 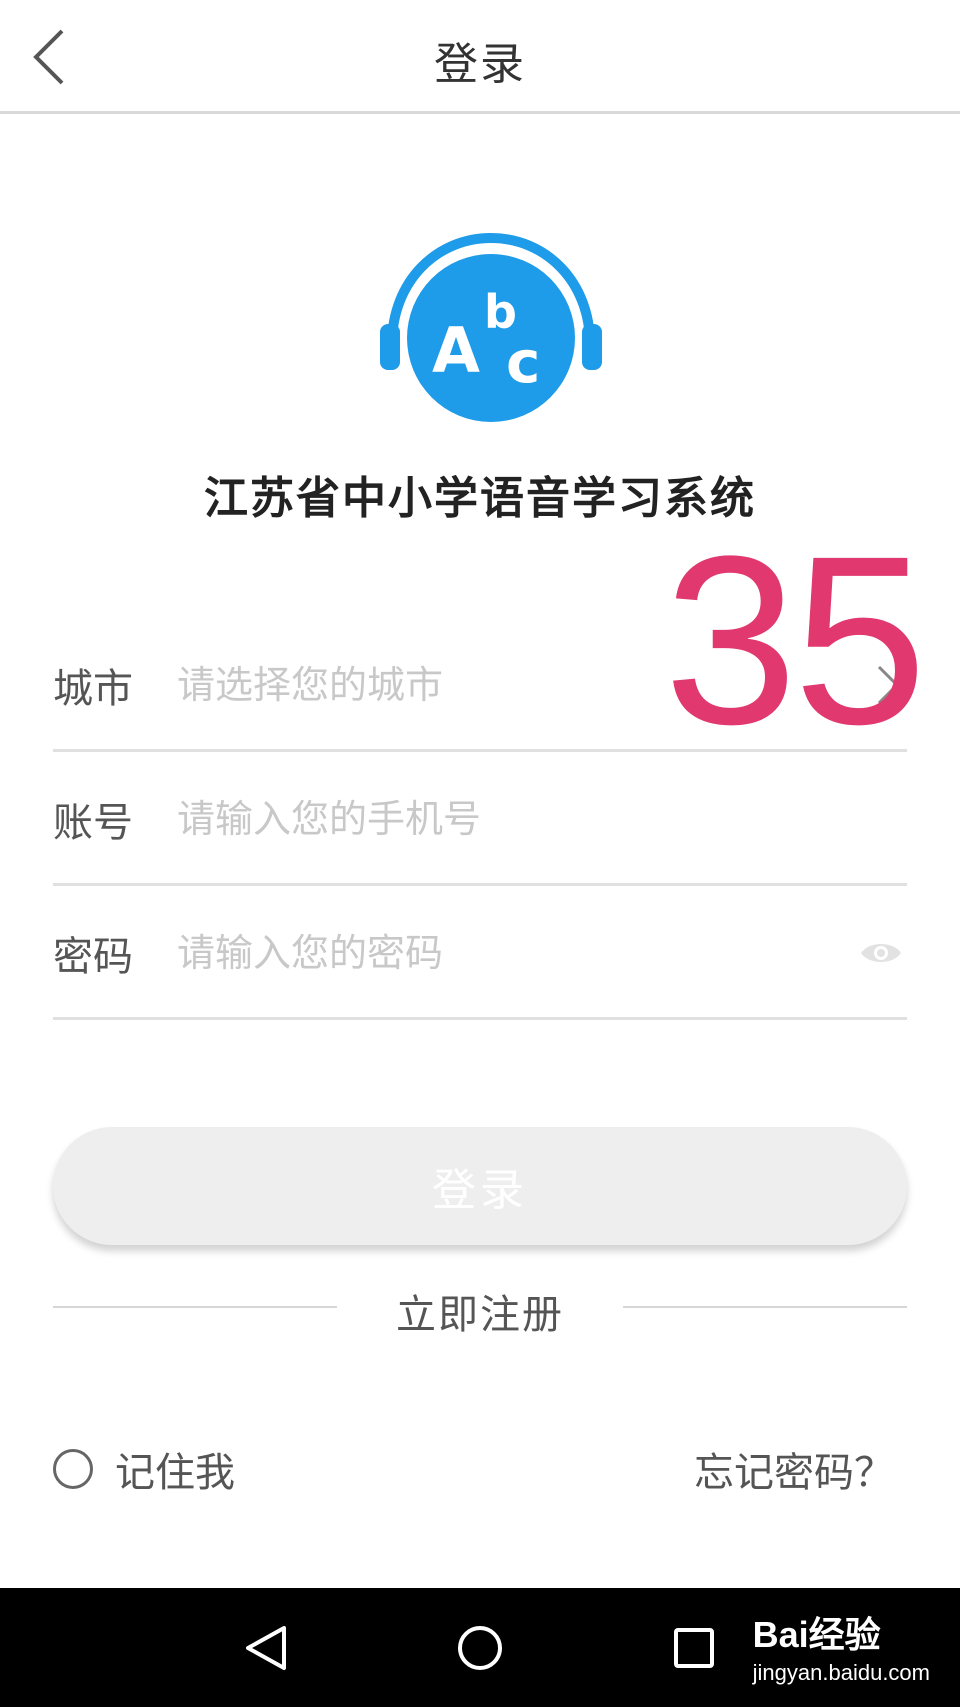 What do you see at coordinates (93, 688) in the screenshot?
I see `city-label: 城市` at bounding box center [93, 688].